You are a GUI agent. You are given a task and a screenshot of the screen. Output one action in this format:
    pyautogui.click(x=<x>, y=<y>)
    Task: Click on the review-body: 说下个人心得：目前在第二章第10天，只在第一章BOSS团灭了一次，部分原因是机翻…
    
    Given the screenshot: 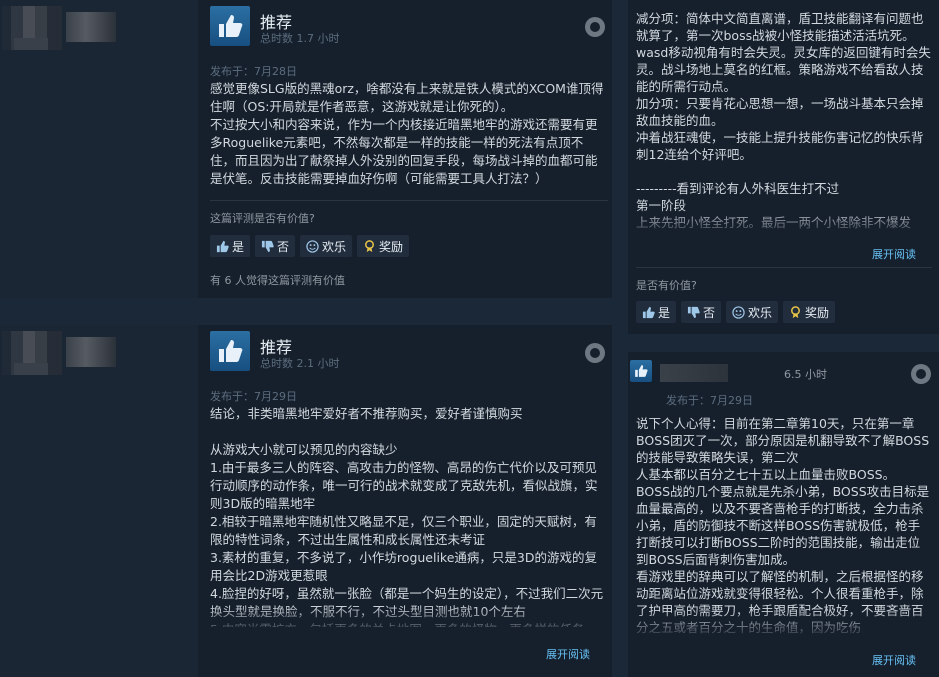 What is the action you would take?
    pyautogui.click(x=783, y=525)
    